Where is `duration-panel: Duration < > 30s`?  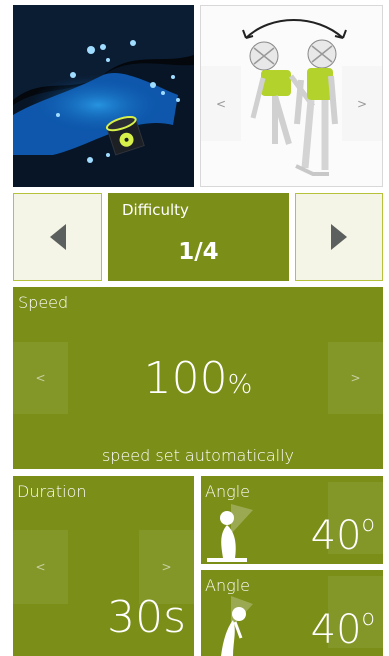 duration-panel: Duration < > 30s is located at coordinates (103, 566).